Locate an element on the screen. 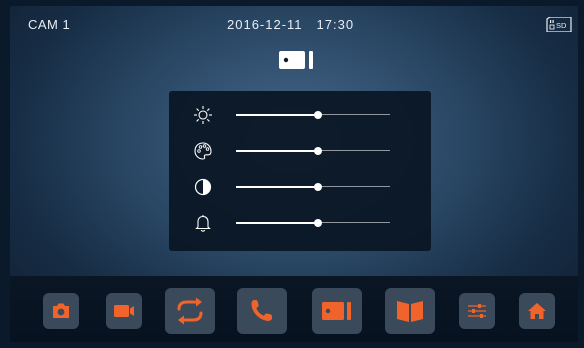  monitor-icon is located at coordinates (336, 311).